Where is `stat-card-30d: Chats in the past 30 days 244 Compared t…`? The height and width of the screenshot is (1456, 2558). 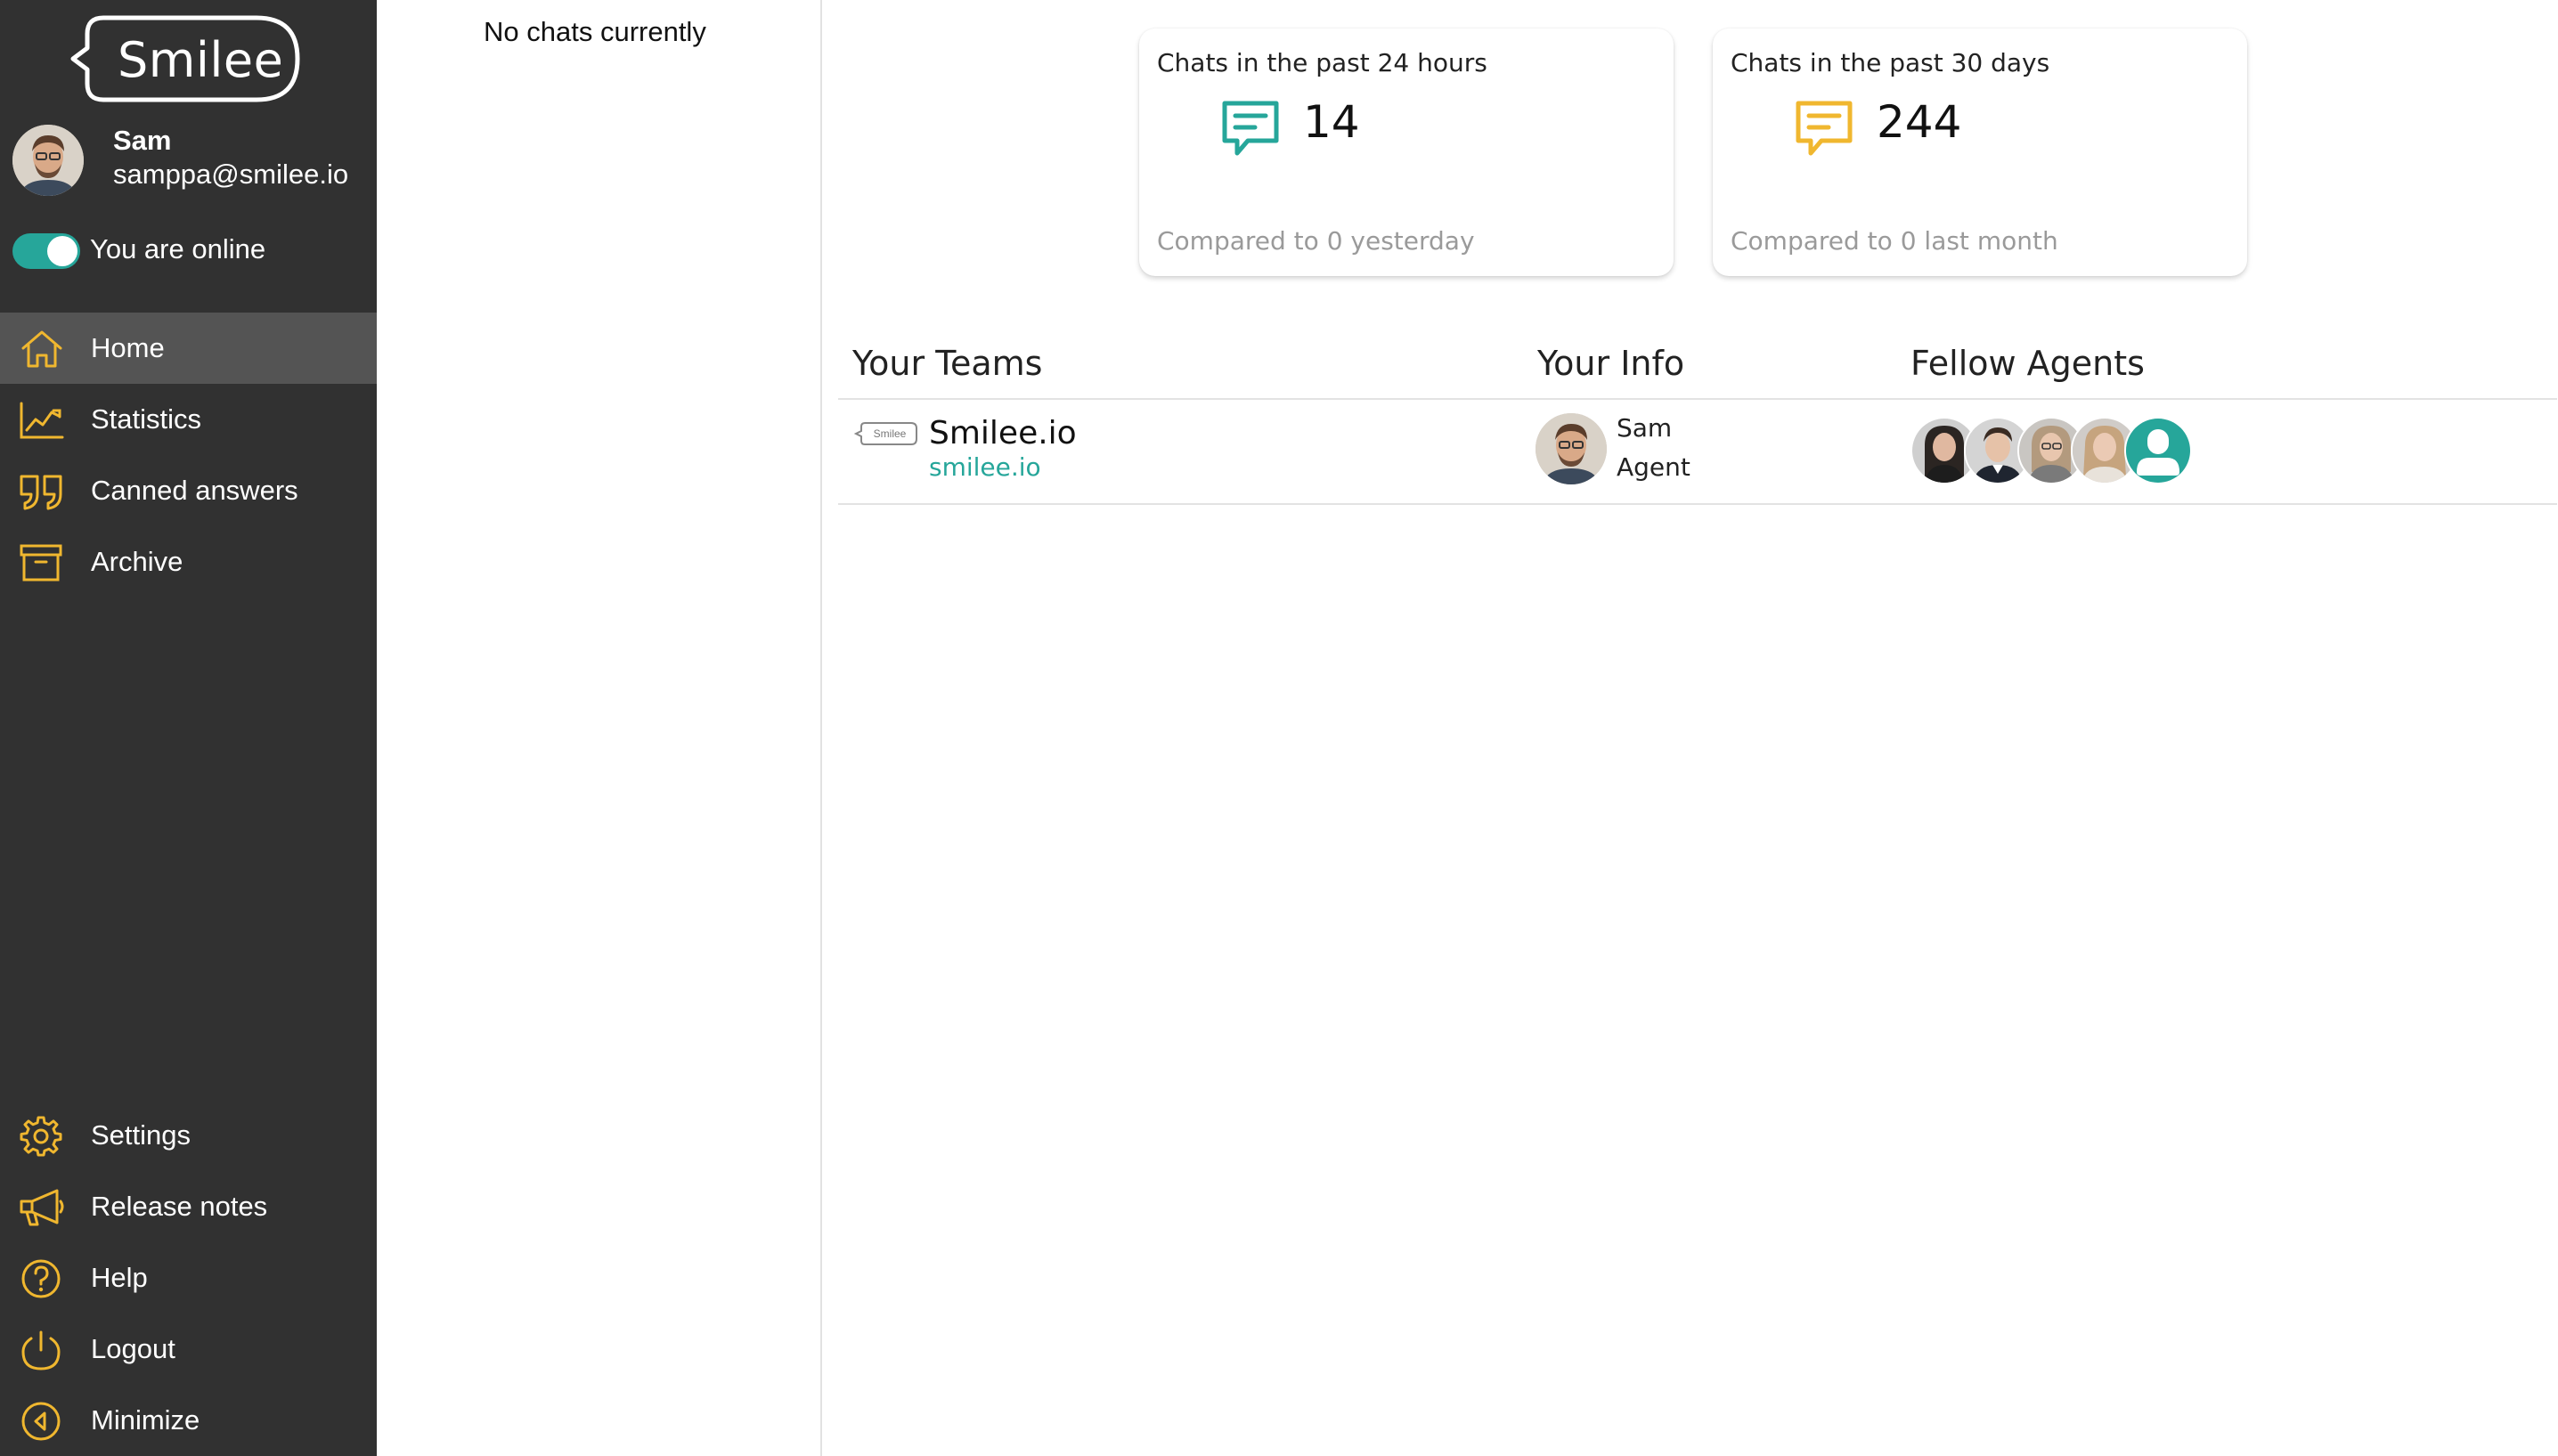 stat-card-30d: Chats in the past 30 days 244 Compared t… is located at coordinates (1980, 152).